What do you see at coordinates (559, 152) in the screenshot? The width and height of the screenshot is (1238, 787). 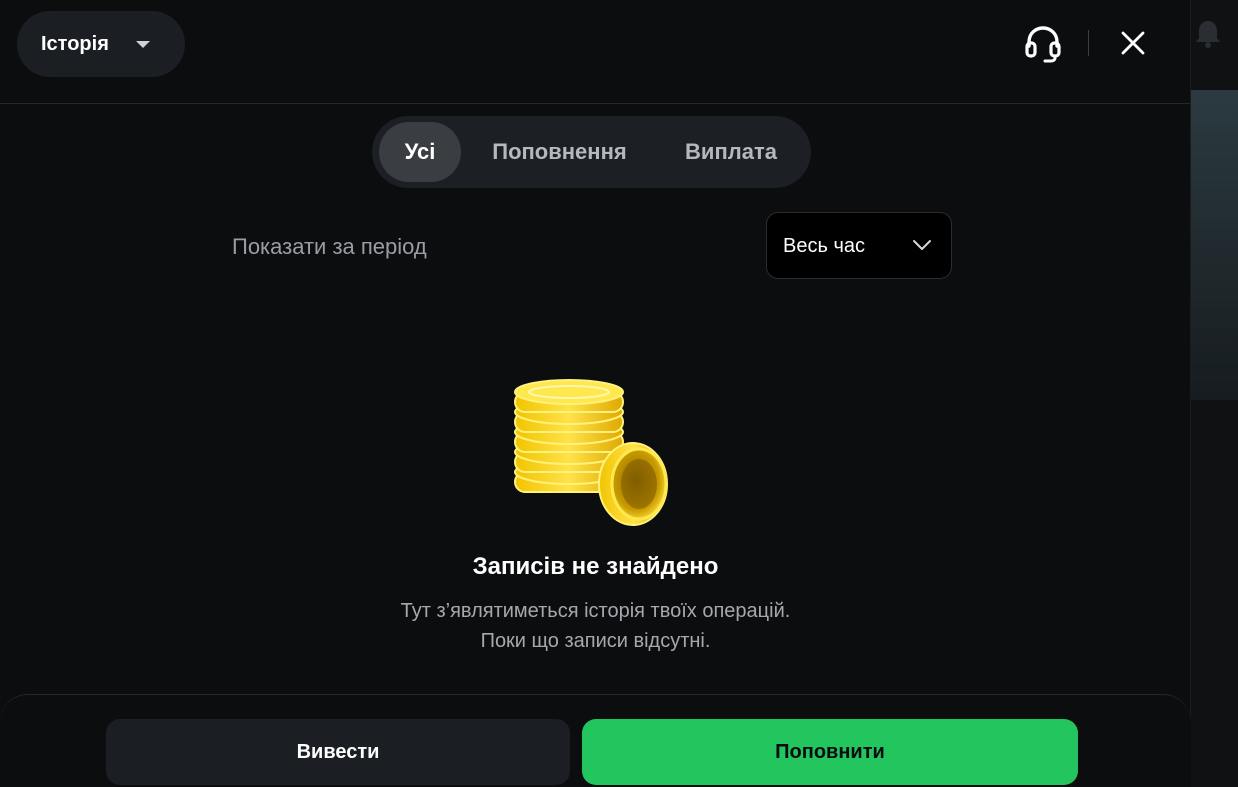 I see `tab-deposit: Поповнення` at bounding box center [559, 152].